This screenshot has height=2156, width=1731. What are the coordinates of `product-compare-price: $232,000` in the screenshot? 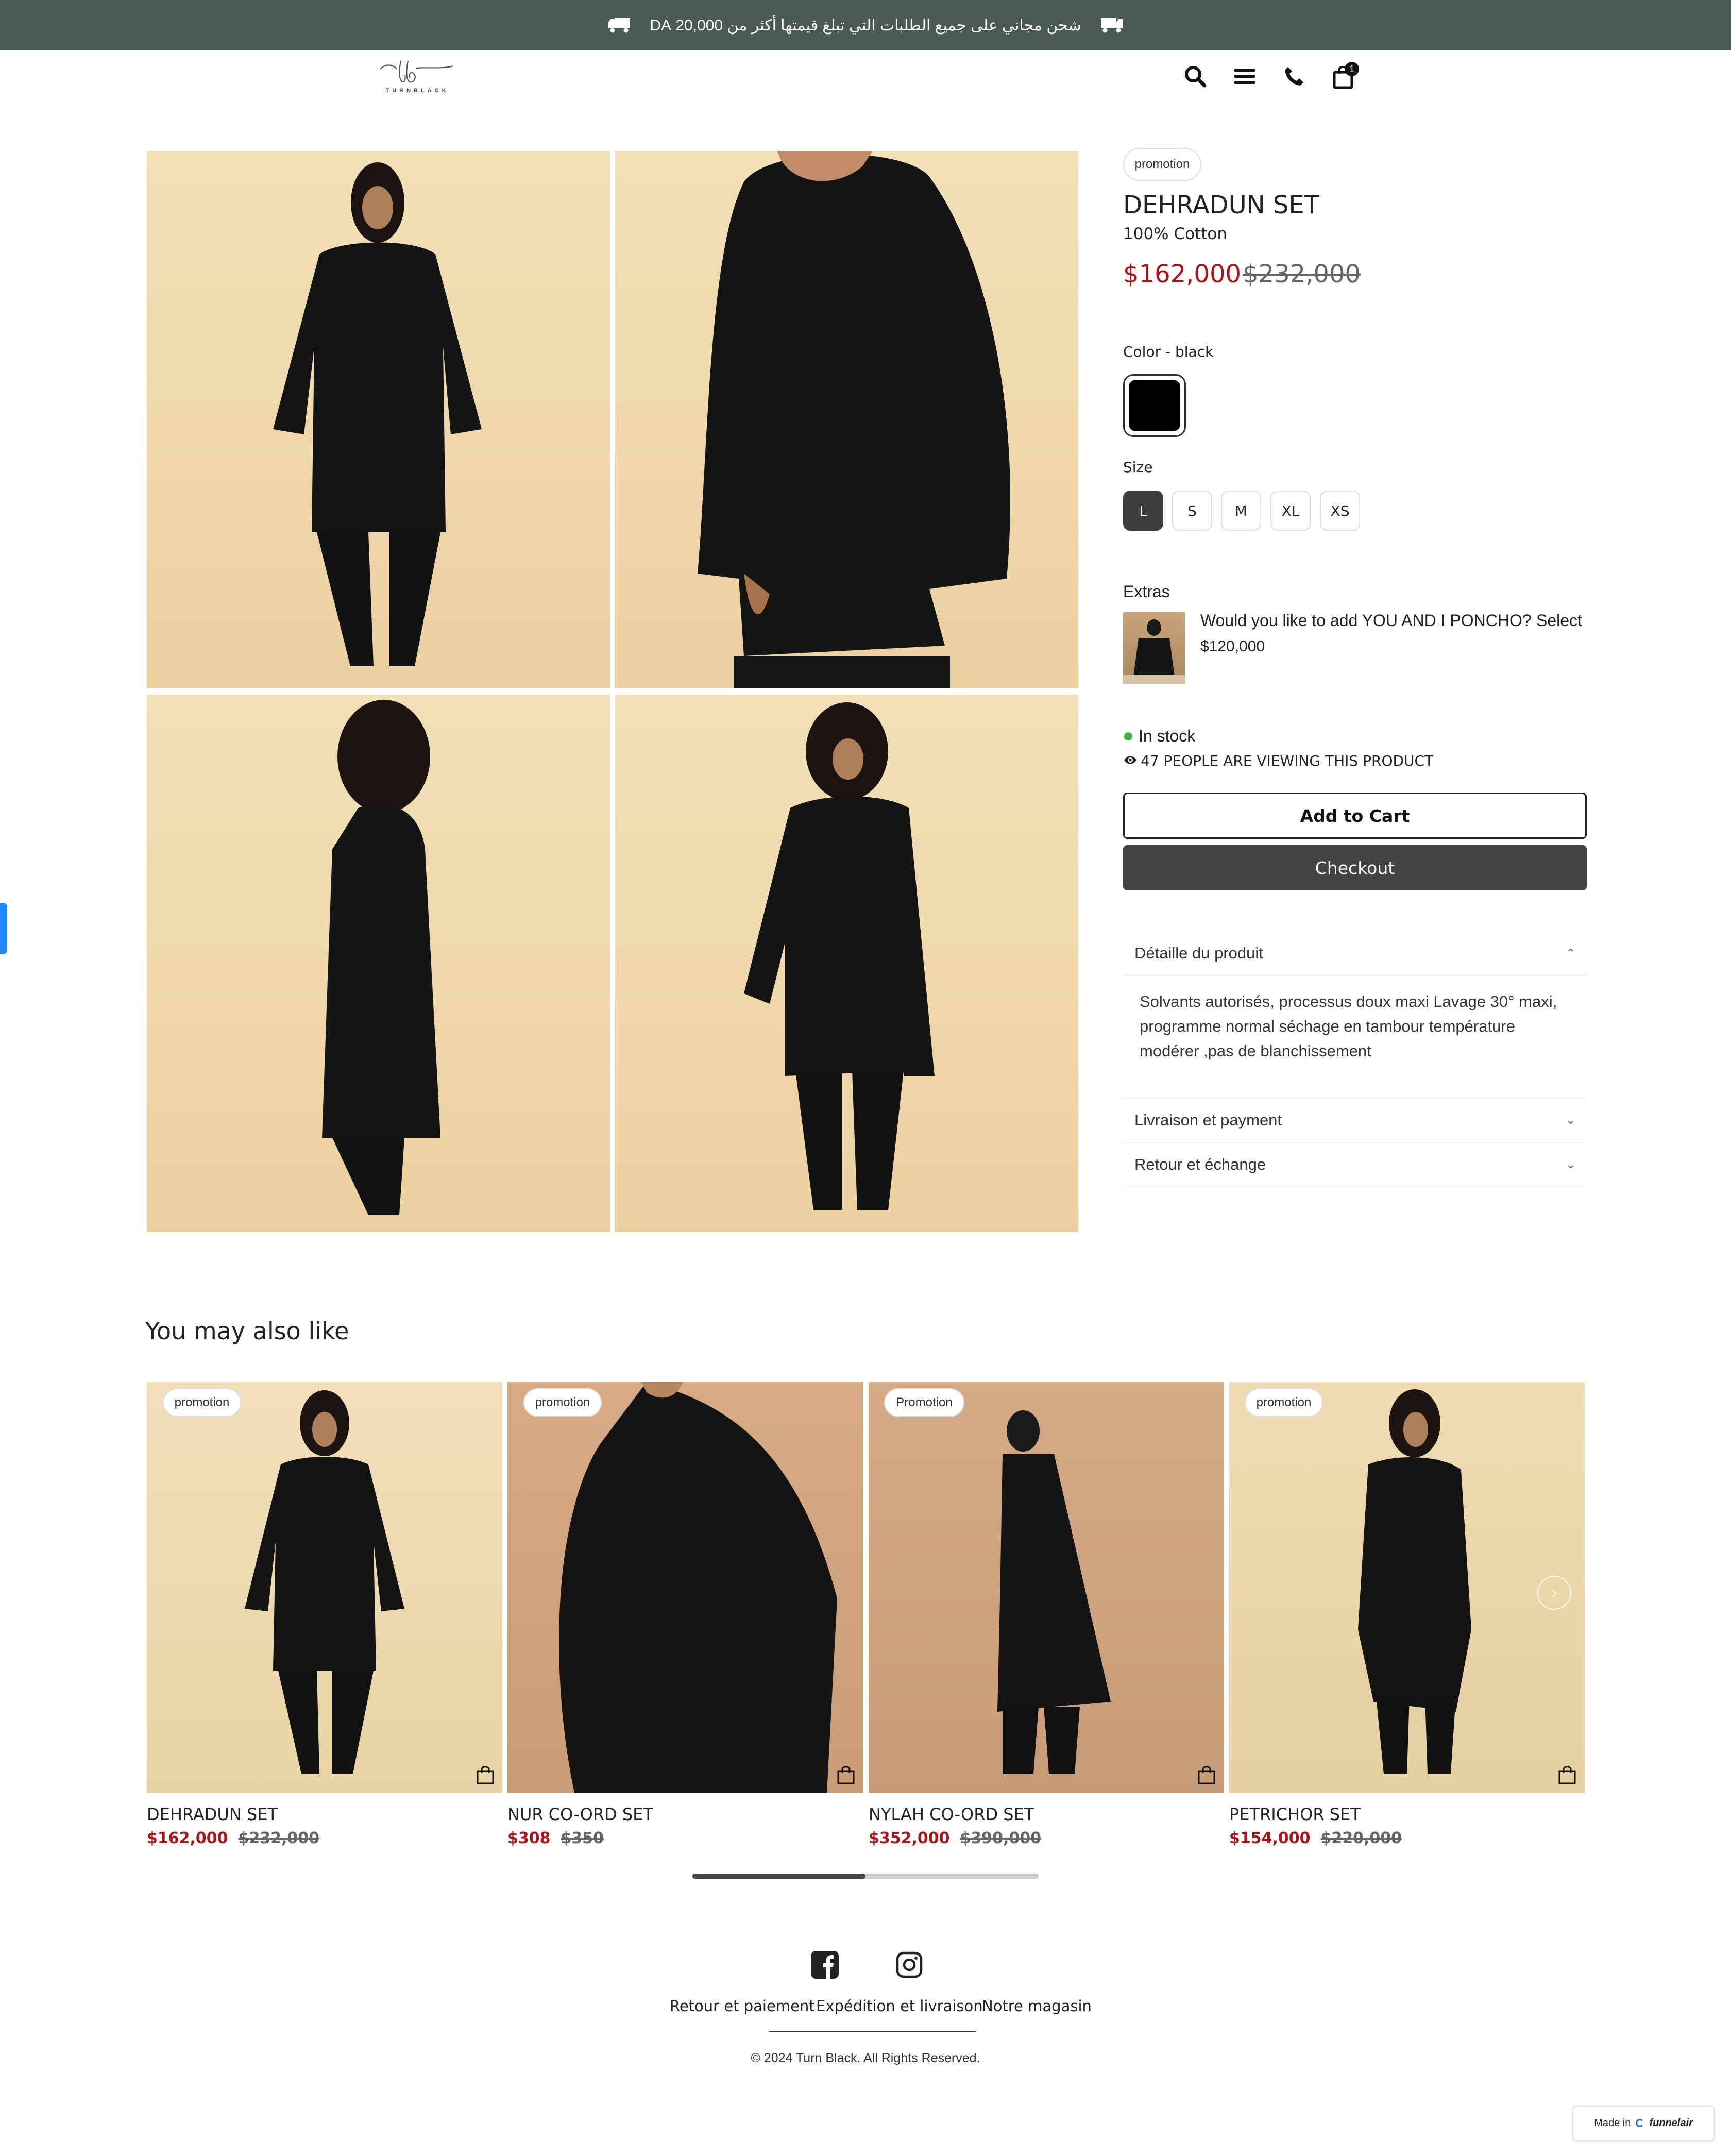 It's located at (1302, 274).